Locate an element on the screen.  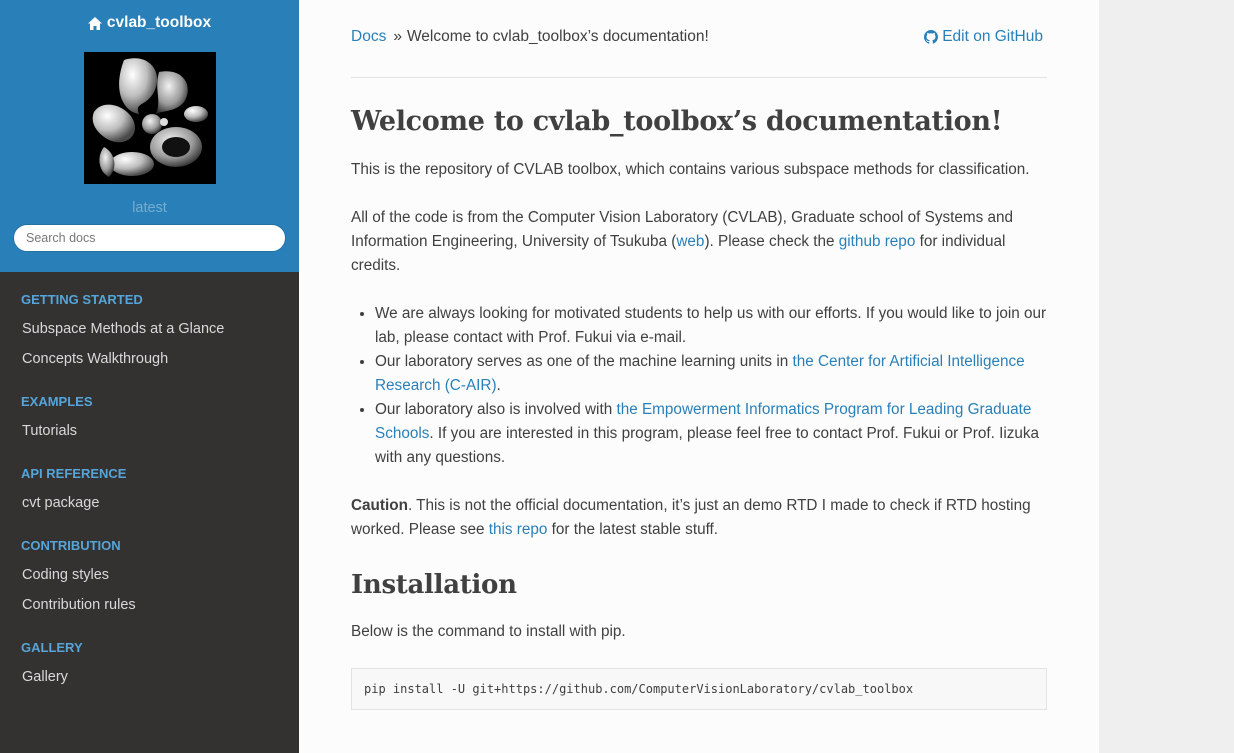
page-margin is located at coordinates (1166, 376).